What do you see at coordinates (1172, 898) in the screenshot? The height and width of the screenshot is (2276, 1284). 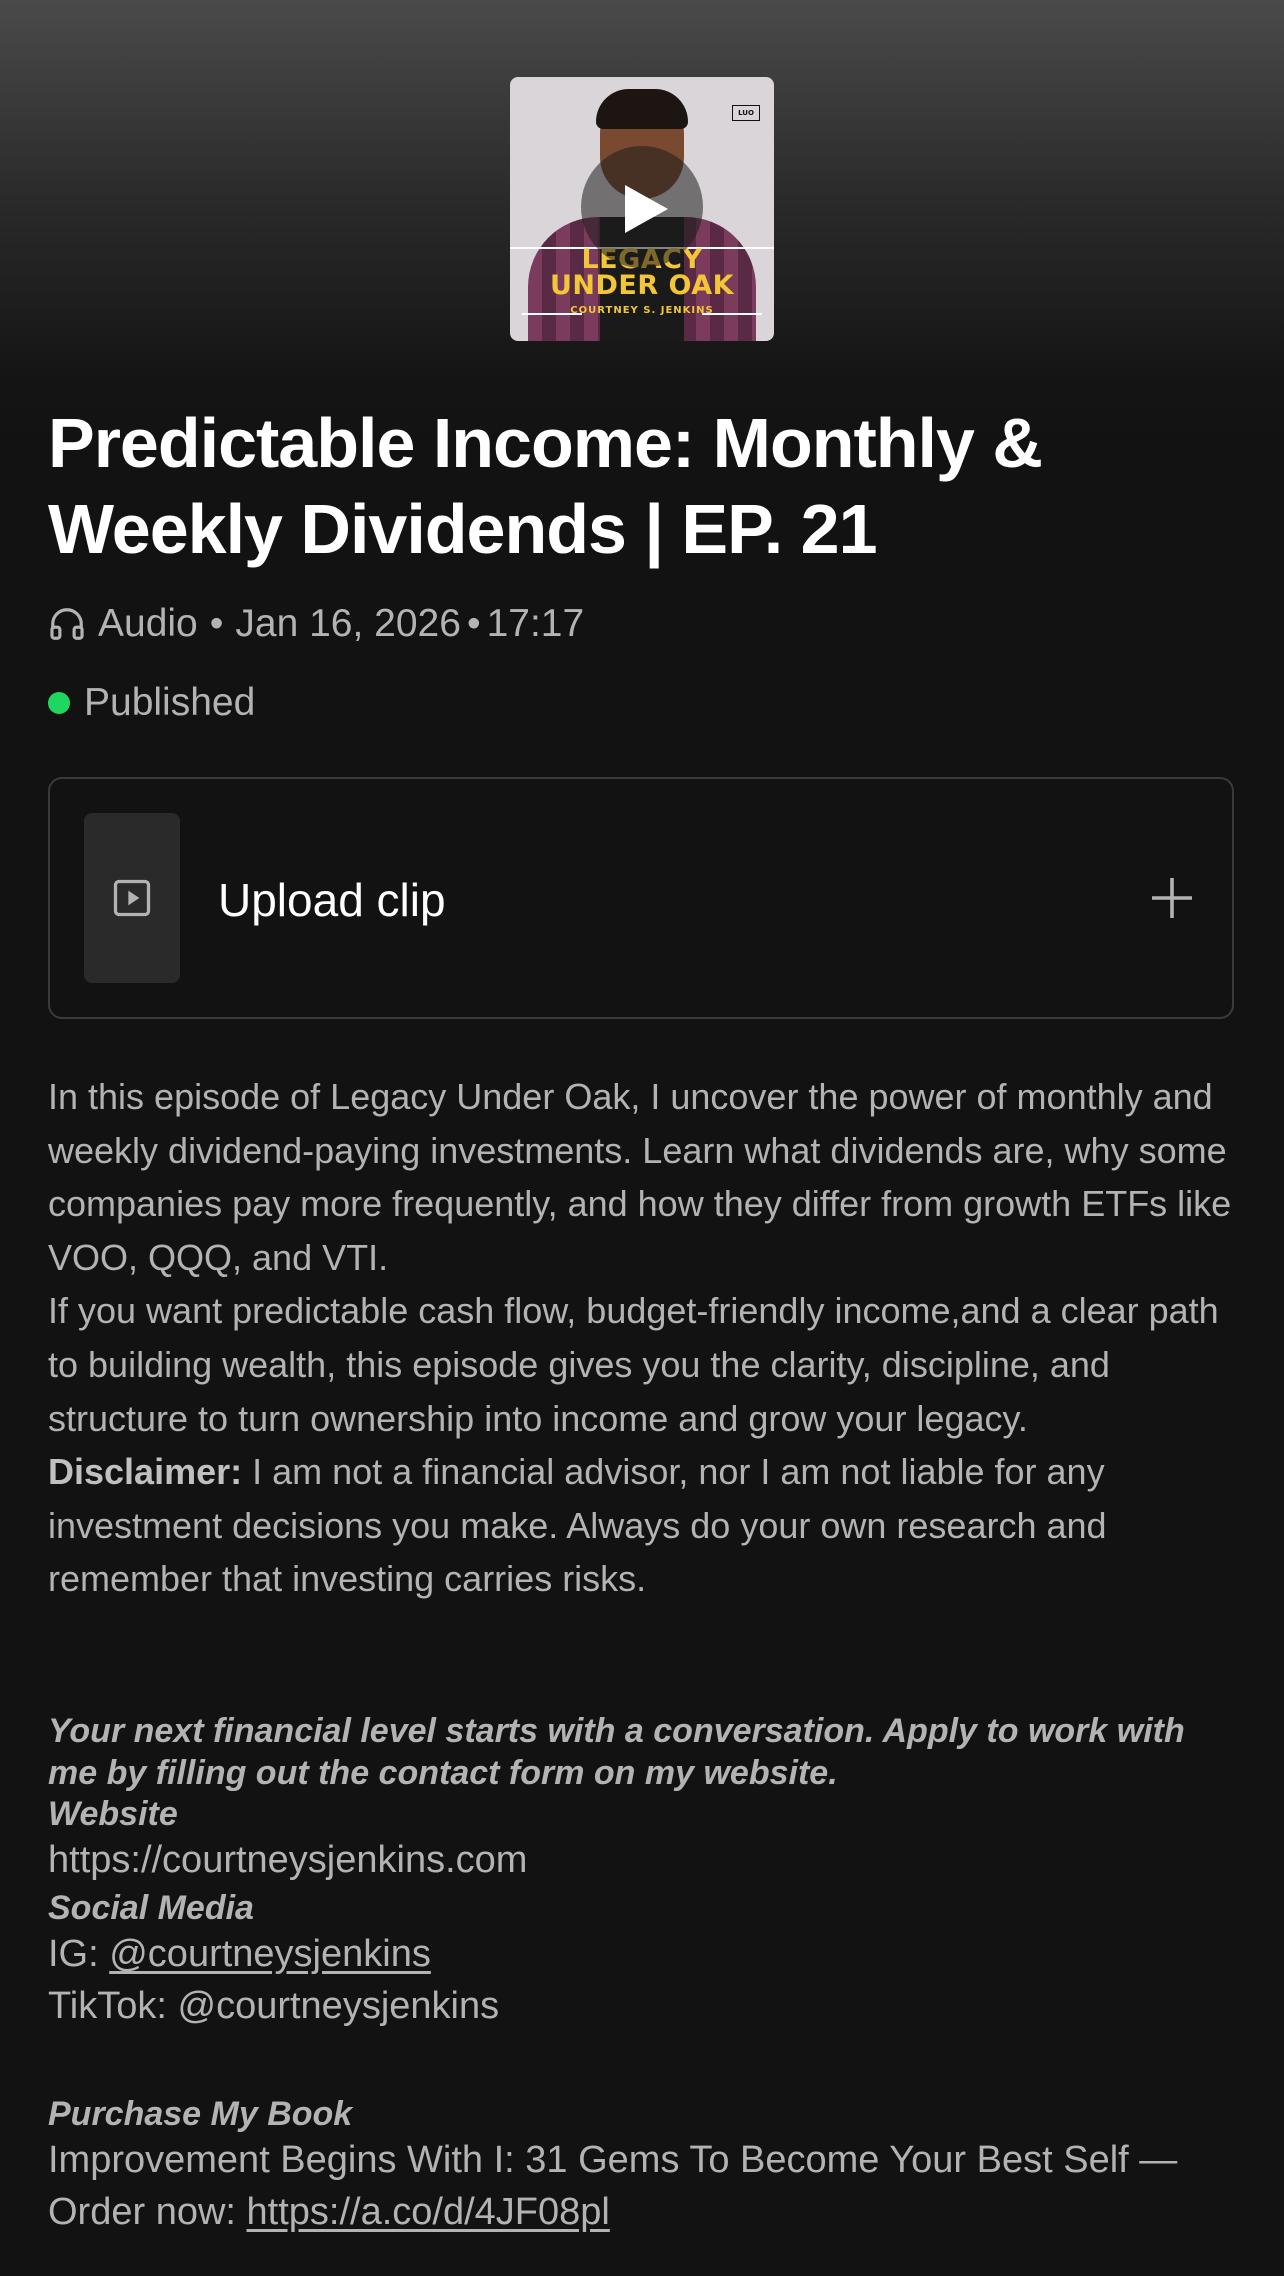 I see `plus-icon` at bounding box center [1172, 898].